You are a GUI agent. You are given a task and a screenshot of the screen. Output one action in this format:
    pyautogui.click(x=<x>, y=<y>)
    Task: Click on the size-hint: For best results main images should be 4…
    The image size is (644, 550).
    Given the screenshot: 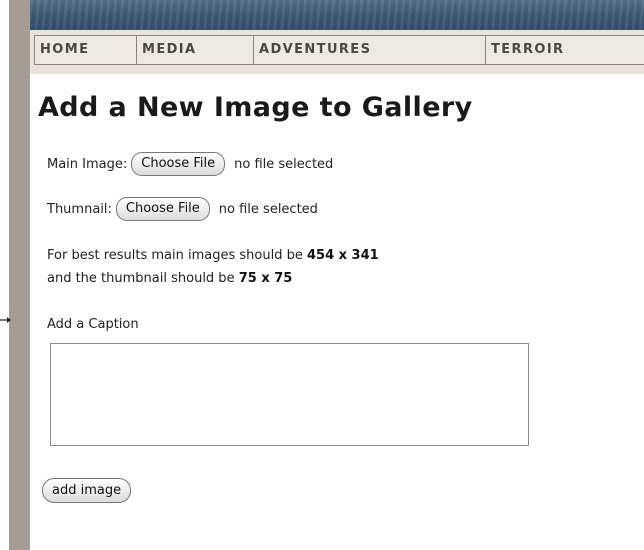 What is the action you would take?
    pyautogui.click(x=213, y=267)
    